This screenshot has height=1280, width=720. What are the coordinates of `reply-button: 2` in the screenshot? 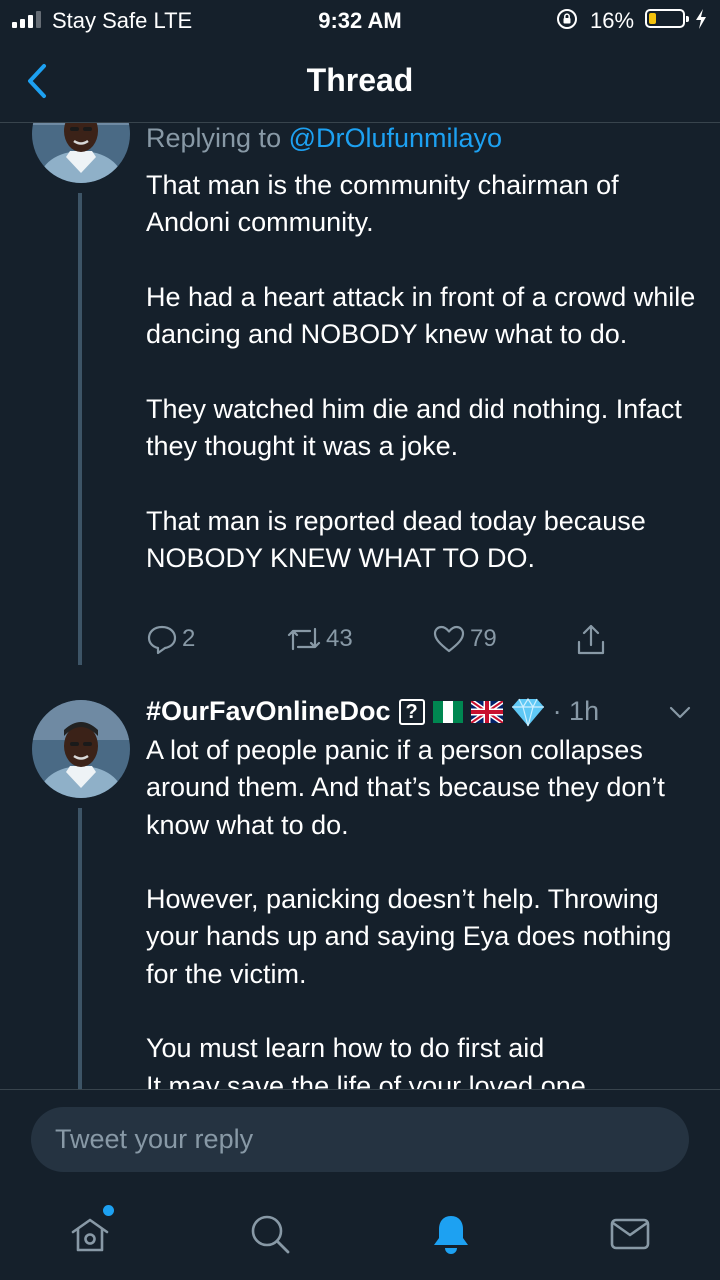 It's located at (170, 639).